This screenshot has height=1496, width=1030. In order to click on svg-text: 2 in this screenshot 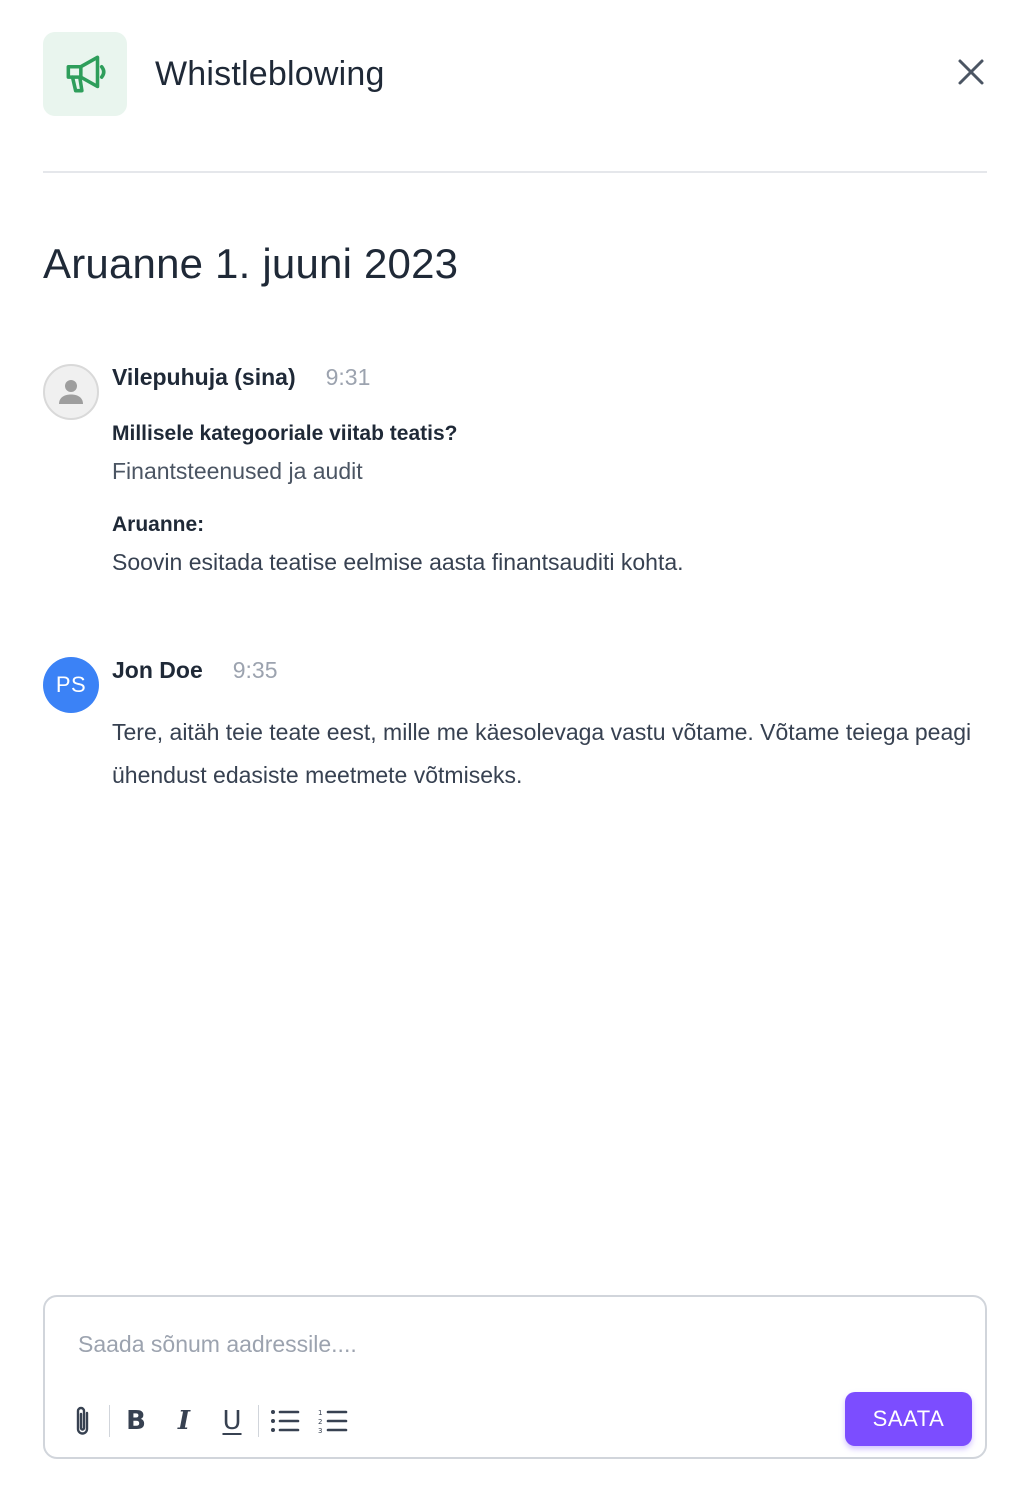, I will do `click(320, 1422)`.